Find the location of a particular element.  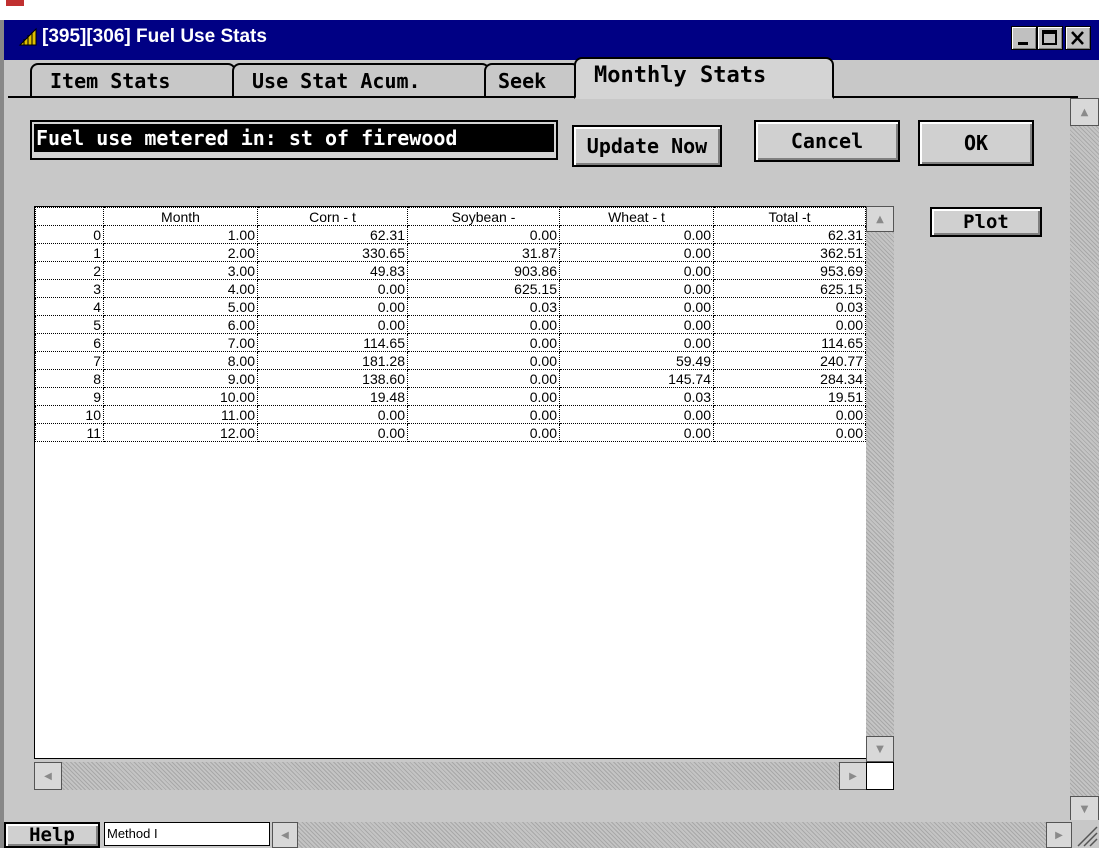

update-now-button: Update Now is located at coordinates (647, 146).